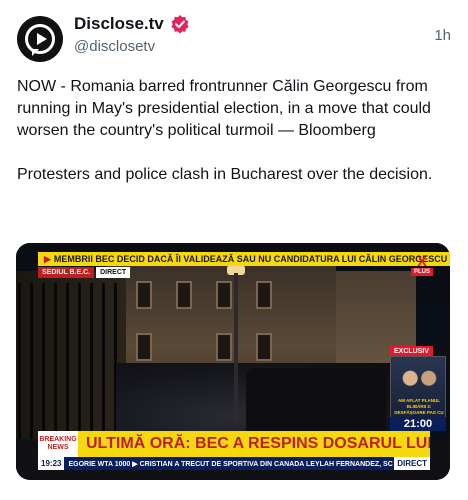  I want to click on display-name: Disclose.tv, so click(119, 24).